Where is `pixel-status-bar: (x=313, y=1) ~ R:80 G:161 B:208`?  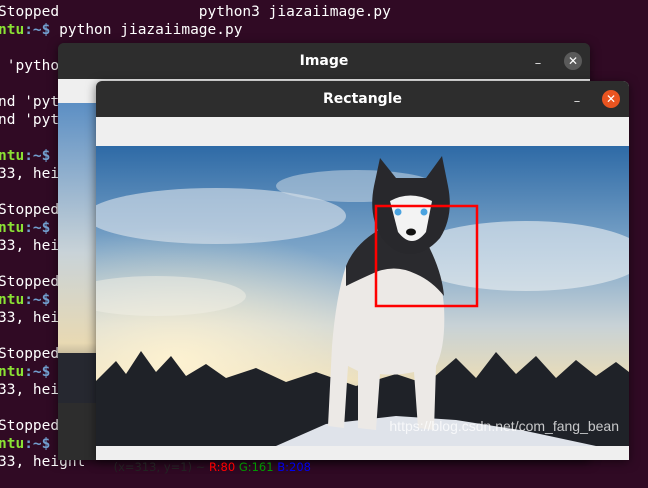 pixel-status-bar: (x=313, y=1) ~ R:80 G:161 B:208 is located at coordinates (362, 460).